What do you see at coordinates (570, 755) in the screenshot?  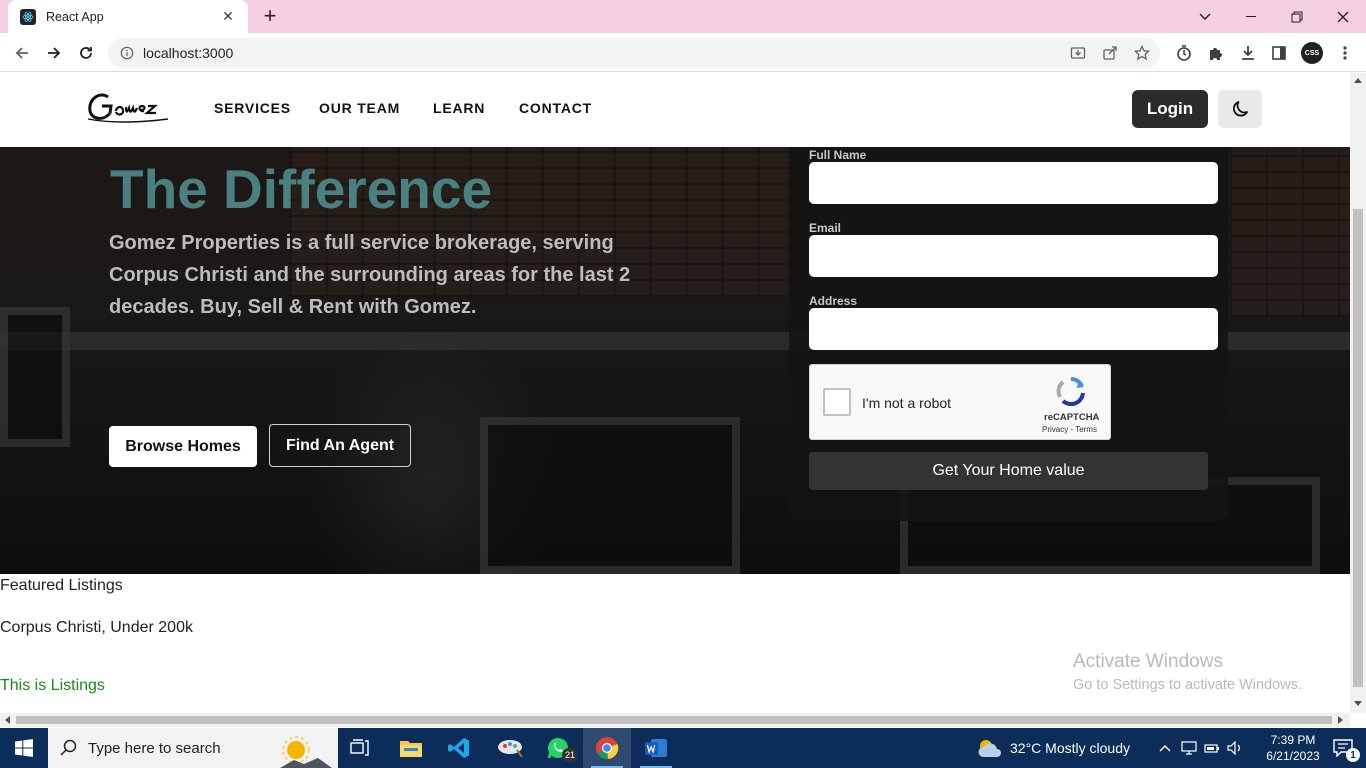 I see `whatsapp-badge: 21` at bounding box center [570, 755].